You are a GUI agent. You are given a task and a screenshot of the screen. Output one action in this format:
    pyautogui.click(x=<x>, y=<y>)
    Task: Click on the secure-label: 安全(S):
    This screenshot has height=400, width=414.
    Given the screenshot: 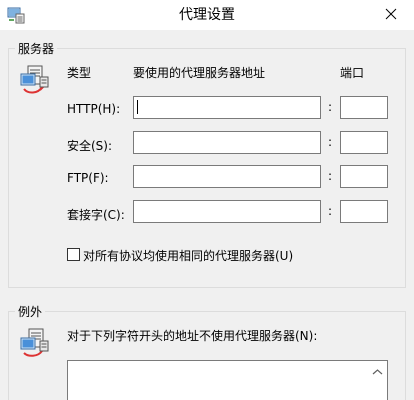 What is the action you would take?
    pyautogui.click(x=90, y=146)
    